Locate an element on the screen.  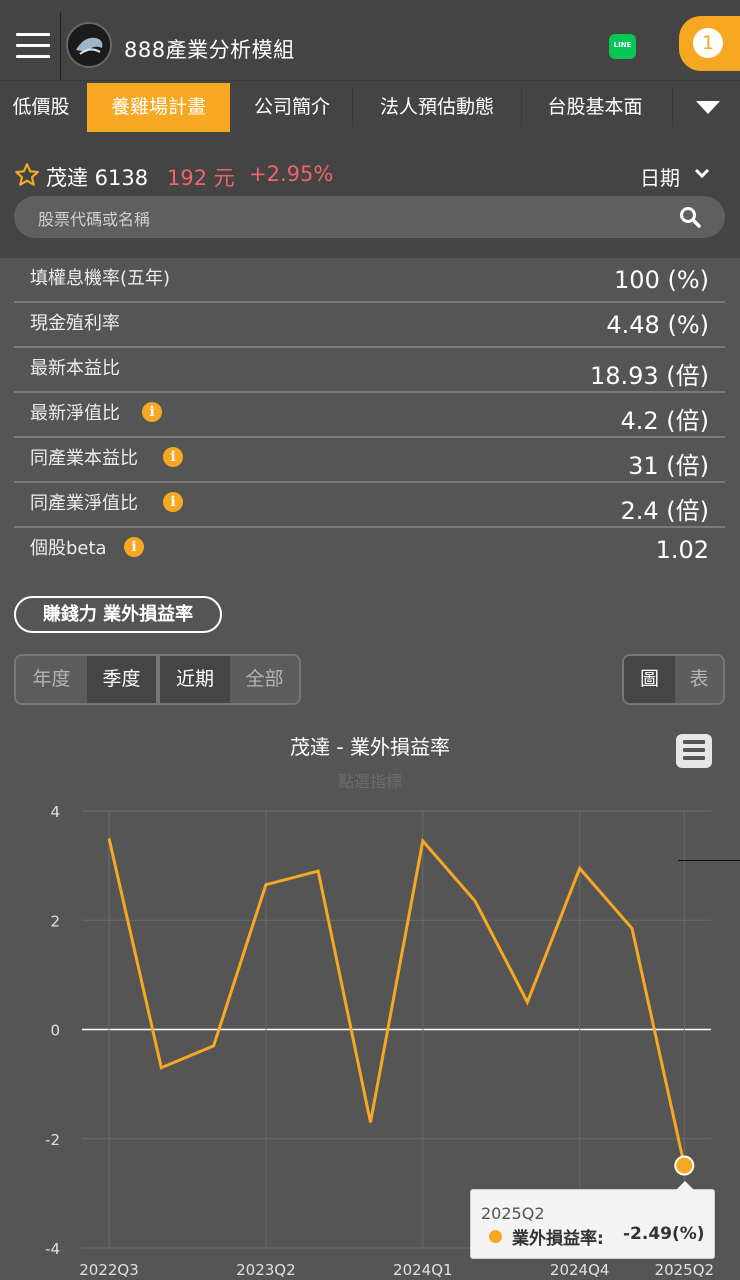
range-toggle: 近期 全部 is located at coordinates (229, 679).